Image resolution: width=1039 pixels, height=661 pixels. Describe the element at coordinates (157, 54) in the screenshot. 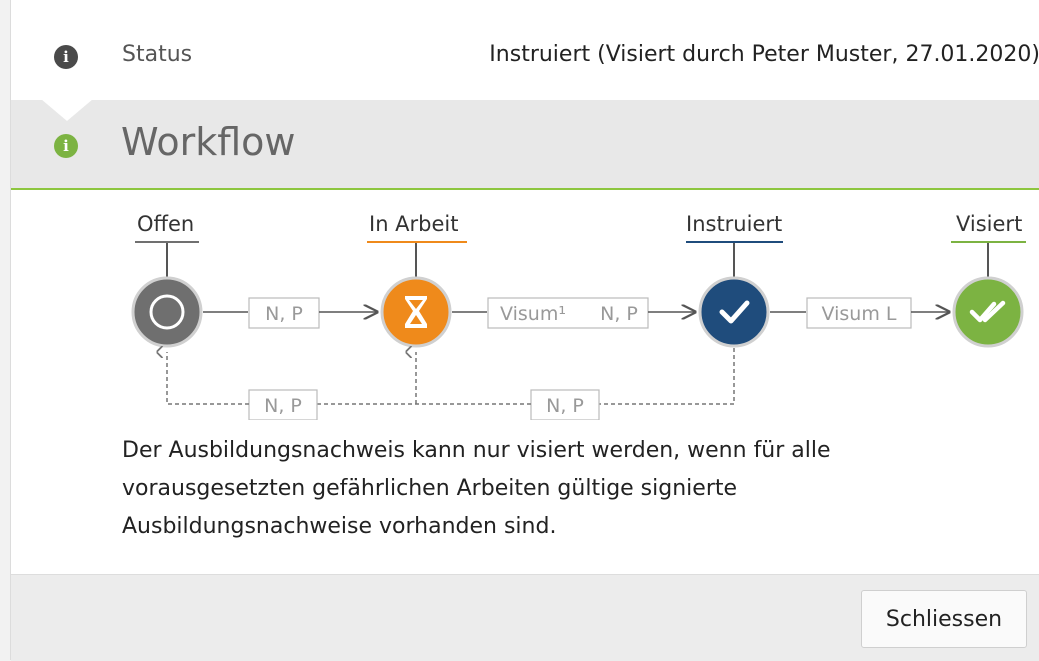

I see `status-label: Status` at that location.